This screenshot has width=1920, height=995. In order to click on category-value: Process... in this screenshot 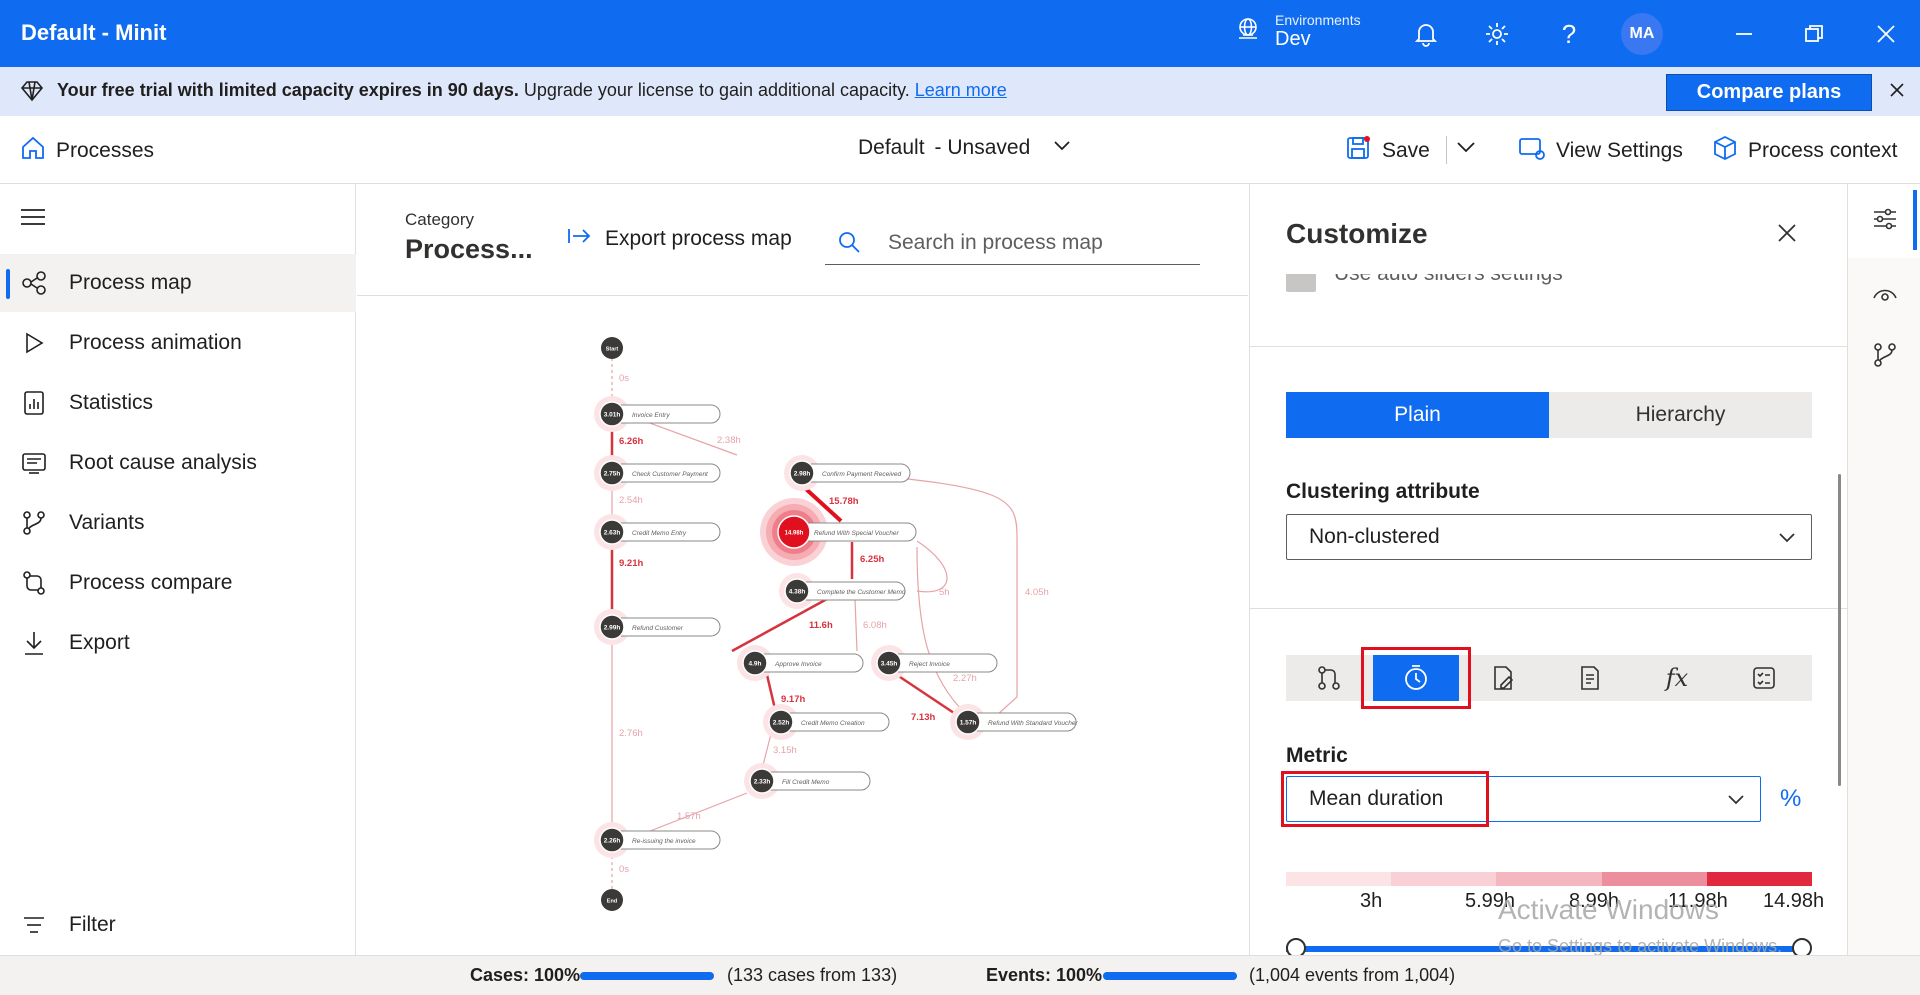, I will do `click(469, 249)`.